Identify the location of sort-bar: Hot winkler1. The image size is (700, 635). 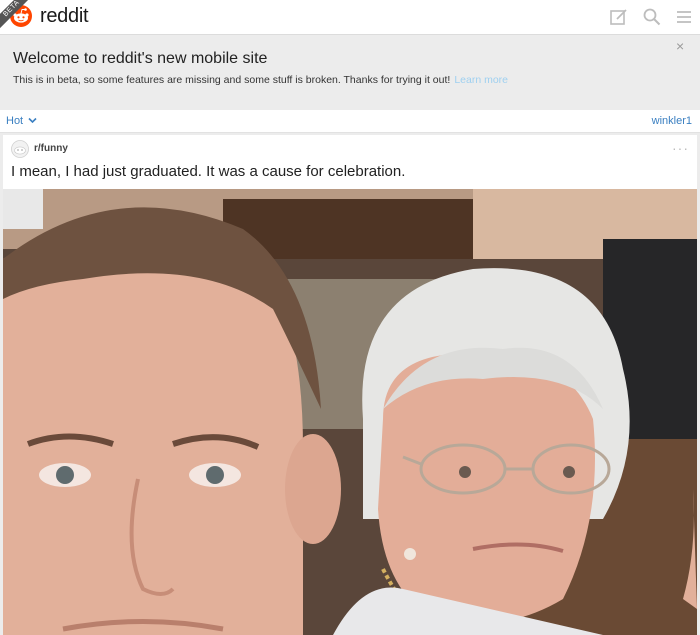
(350, 121).